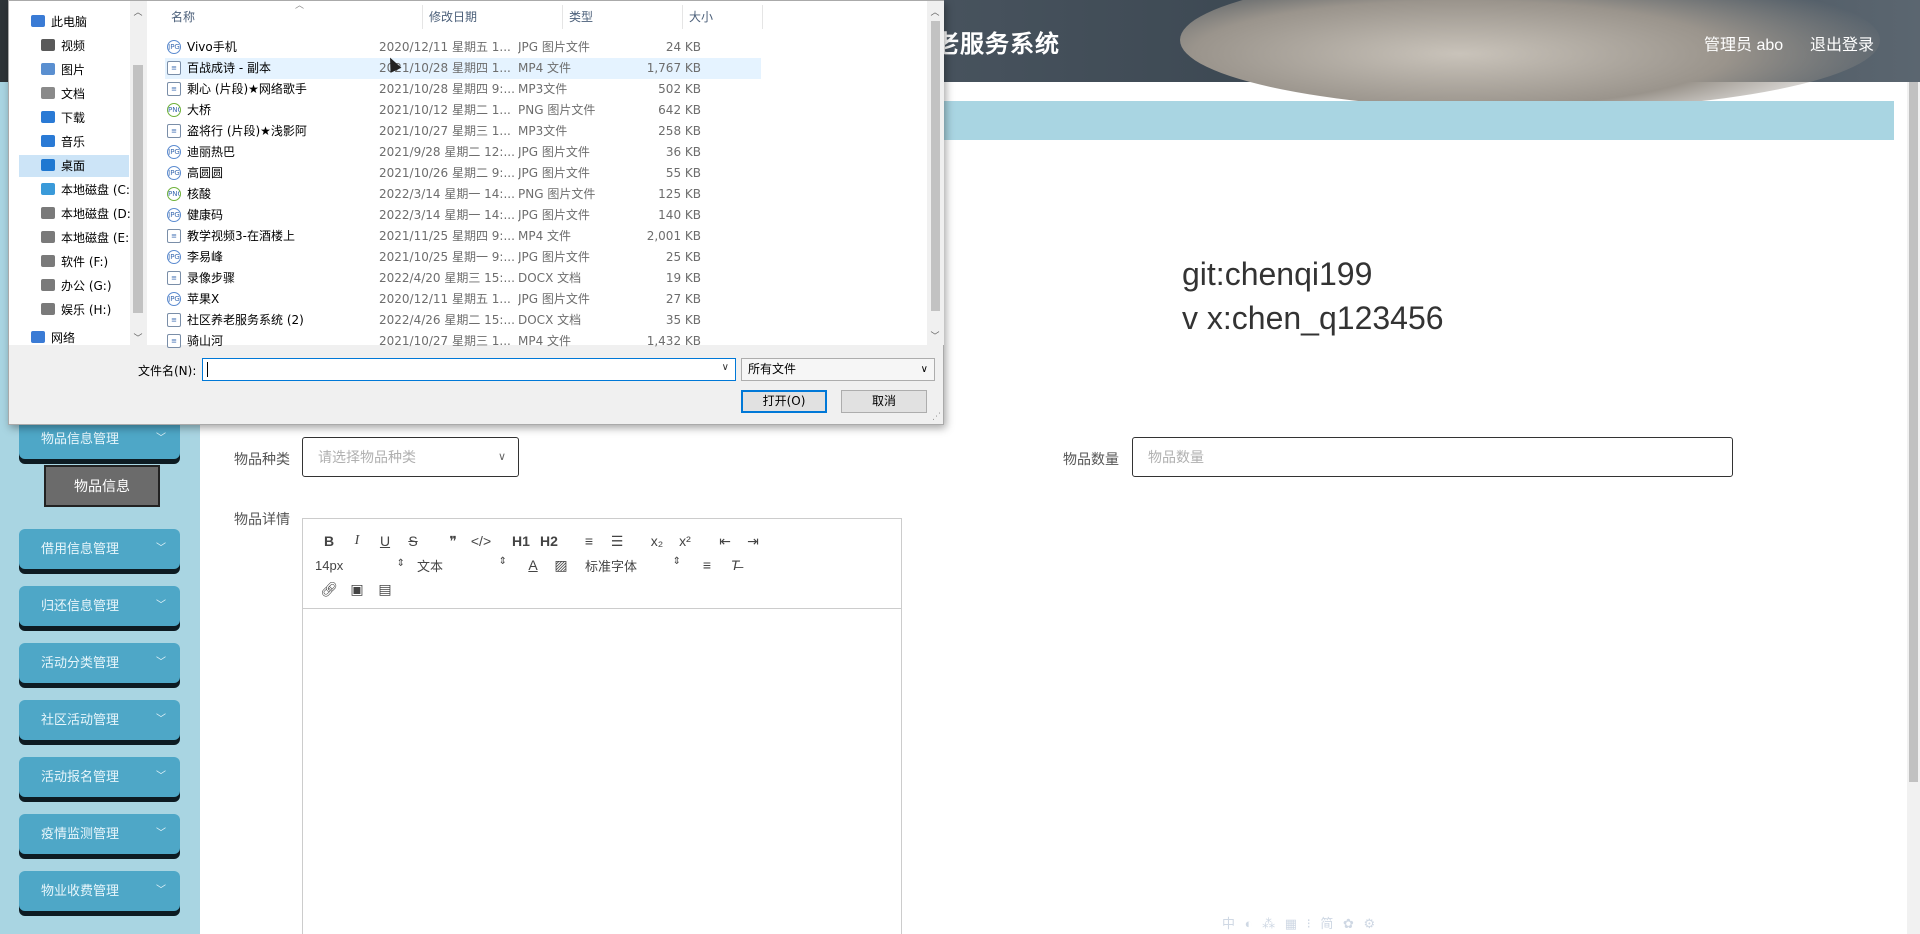 The height and width of the screenshot is (934, 1920). What do you see at coordinates (95, 214) in the screenshot?
I see `nav-label: 本地磁盘 (D:` at bounding box center [95, 214].